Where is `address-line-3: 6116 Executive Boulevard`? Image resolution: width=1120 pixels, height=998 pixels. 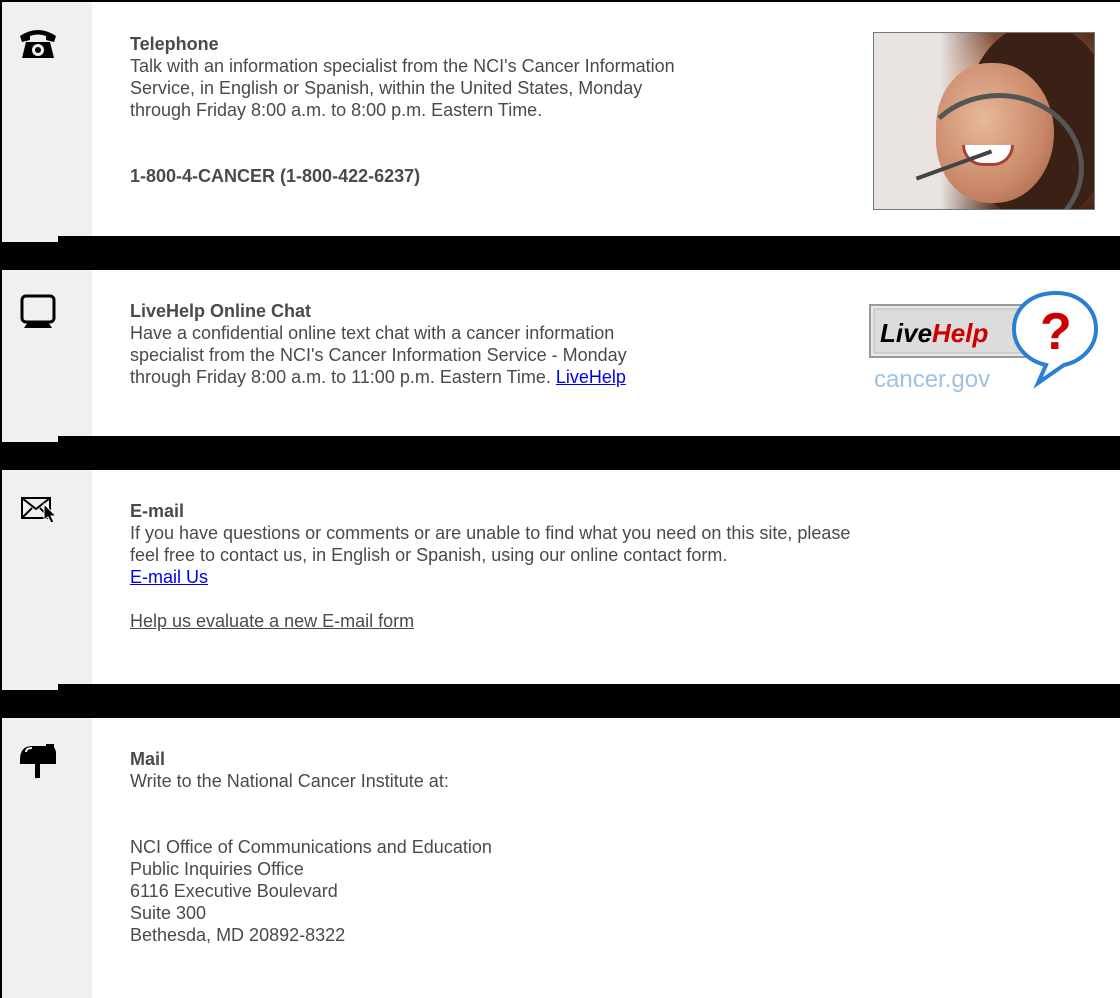
address-line-3: 6116 Executive Boulevard is located at coordinates (234, 891).